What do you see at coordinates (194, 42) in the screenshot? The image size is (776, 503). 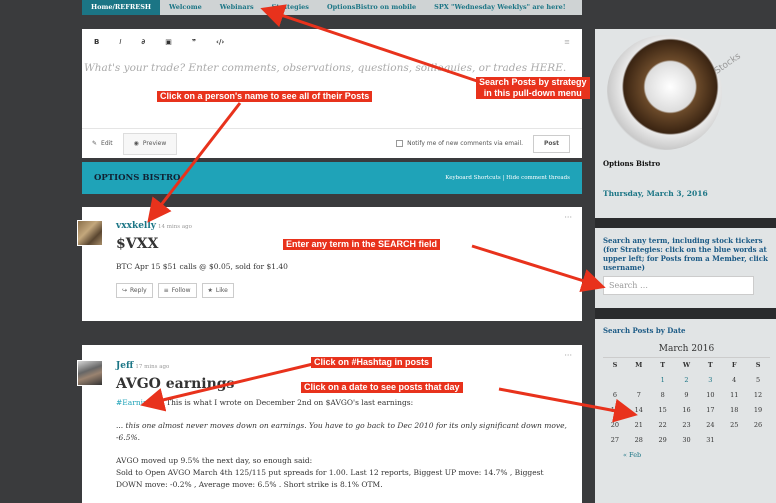 I see `quote-icon: ❞` at bounding box center [194, 42].